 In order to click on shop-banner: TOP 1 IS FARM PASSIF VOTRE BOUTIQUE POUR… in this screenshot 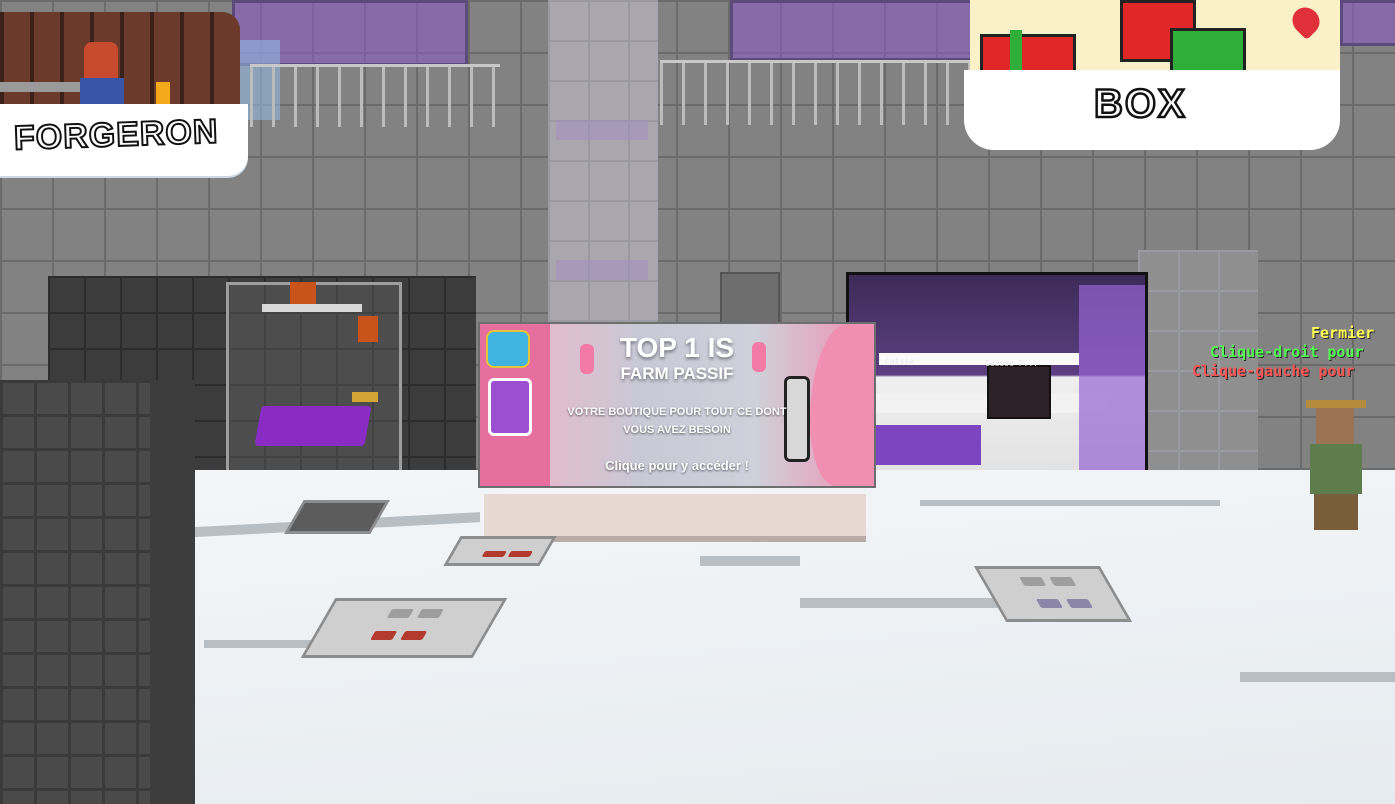, I will do `click(677, 405)`.